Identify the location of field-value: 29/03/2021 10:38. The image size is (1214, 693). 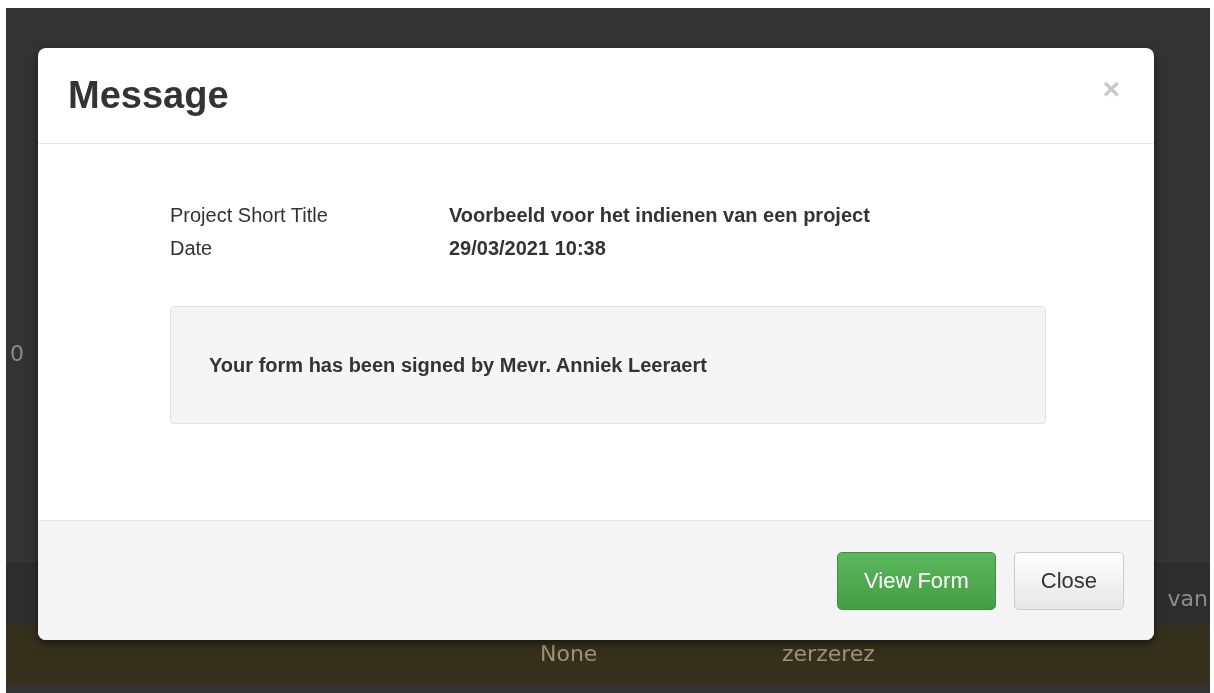
(528, 248).